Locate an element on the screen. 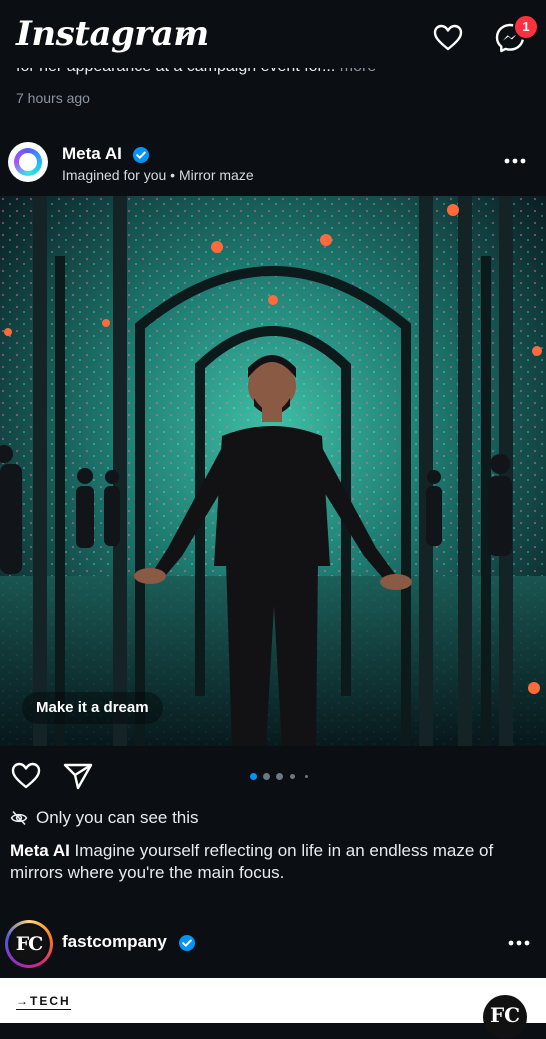 The width and height of the screenshot is (546, 1039). heart-icon is located at coordinates (448, 38).